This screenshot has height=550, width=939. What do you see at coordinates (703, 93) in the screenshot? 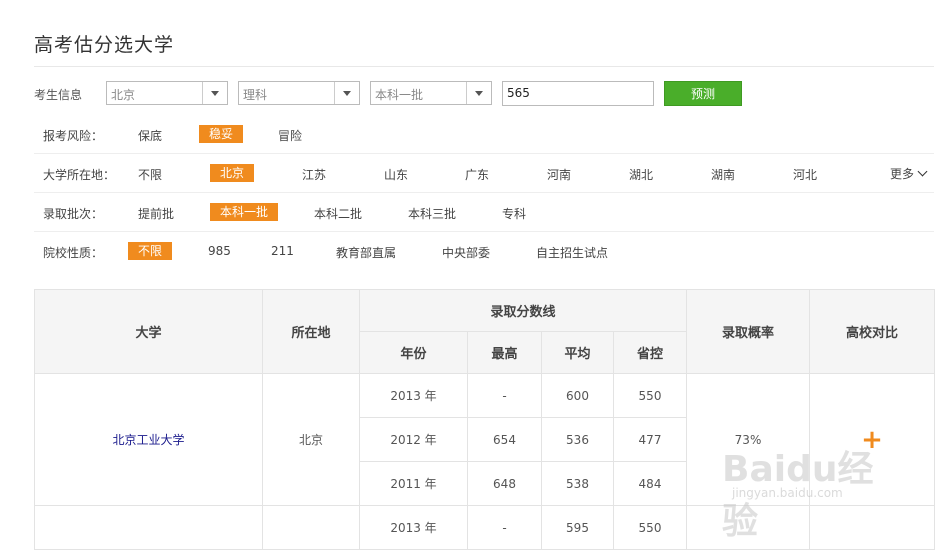
I see `predict-button: 预测` at bounding box center [703, 93].